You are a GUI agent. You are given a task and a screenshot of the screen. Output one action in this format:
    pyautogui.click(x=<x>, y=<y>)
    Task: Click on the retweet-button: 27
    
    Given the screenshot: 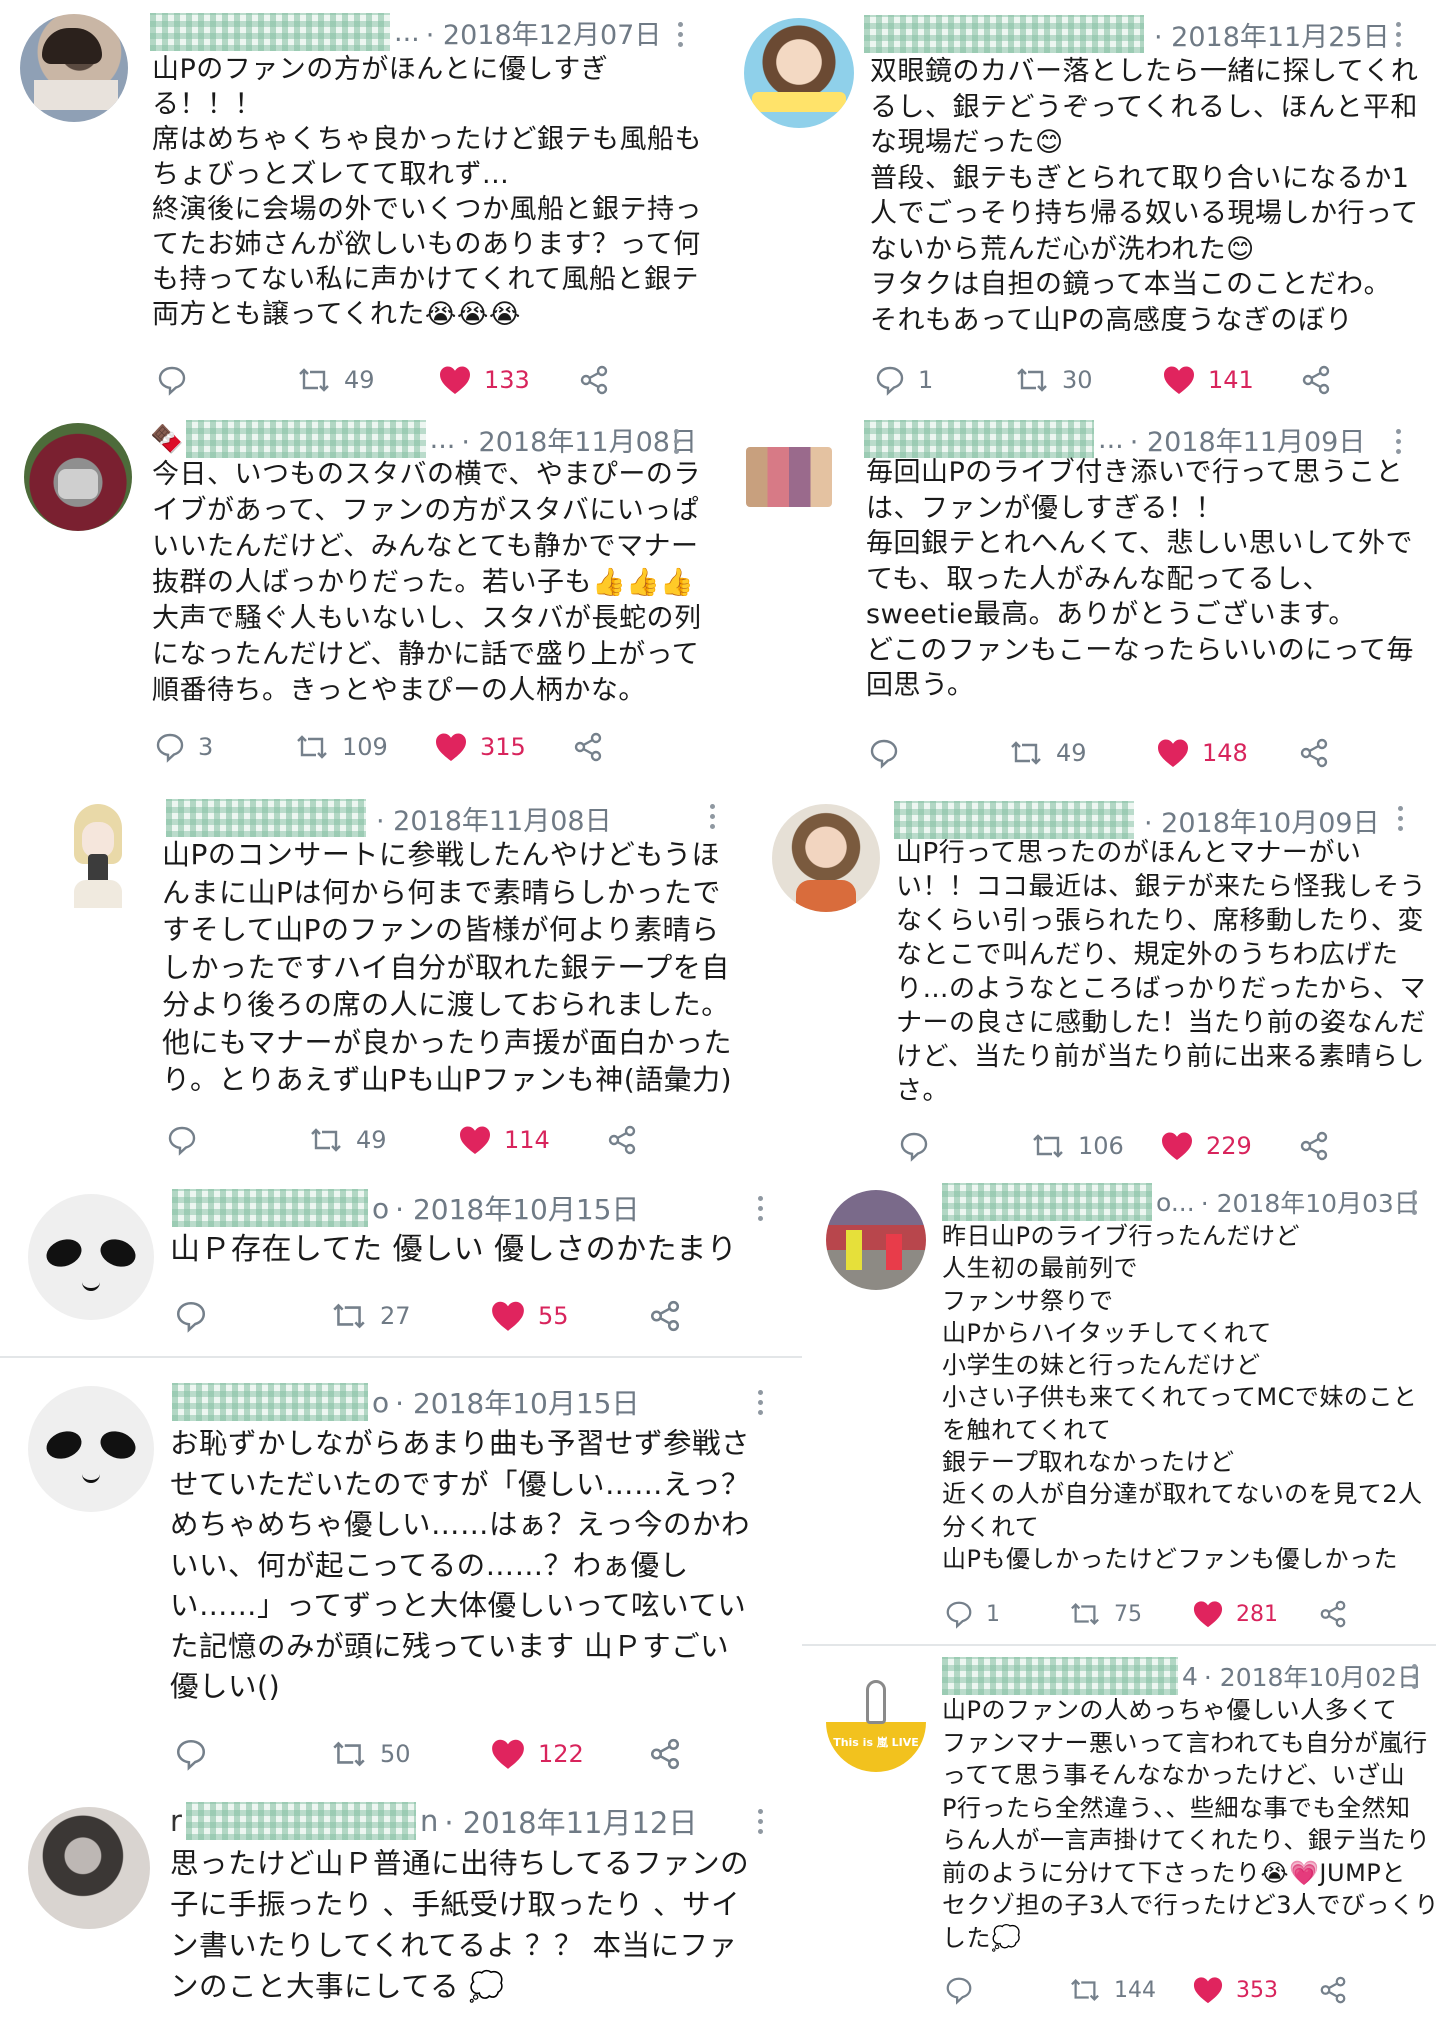 What is the action you would take?
    pyautogui.click(x=370, y=1316)
    